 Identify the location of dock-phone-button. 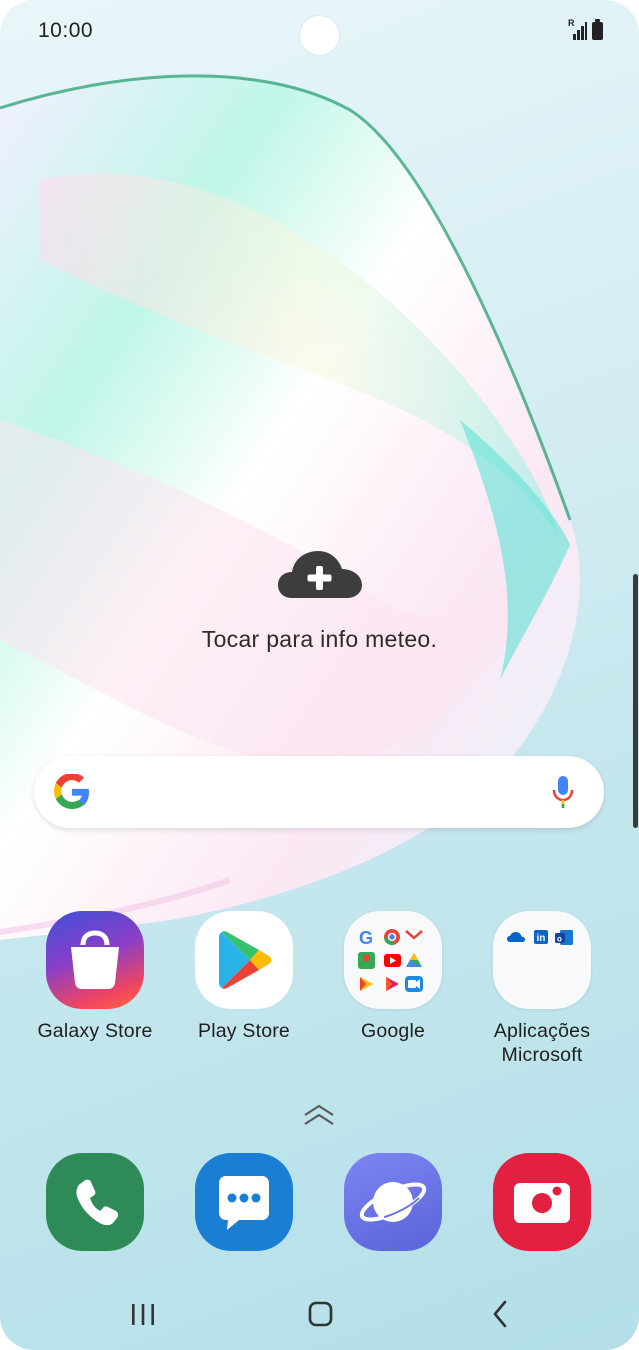
(95, 1202).